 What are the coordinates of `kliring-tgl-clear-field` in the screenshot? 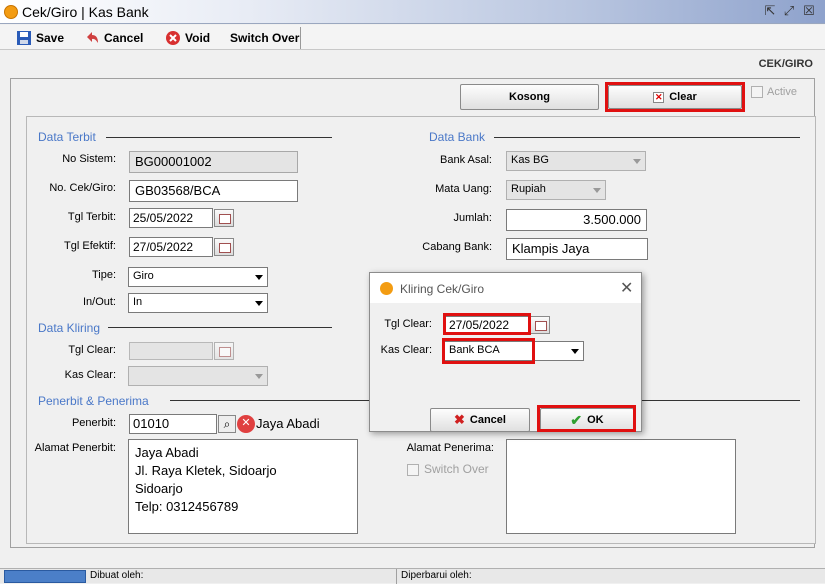 It's located at (171, 351).